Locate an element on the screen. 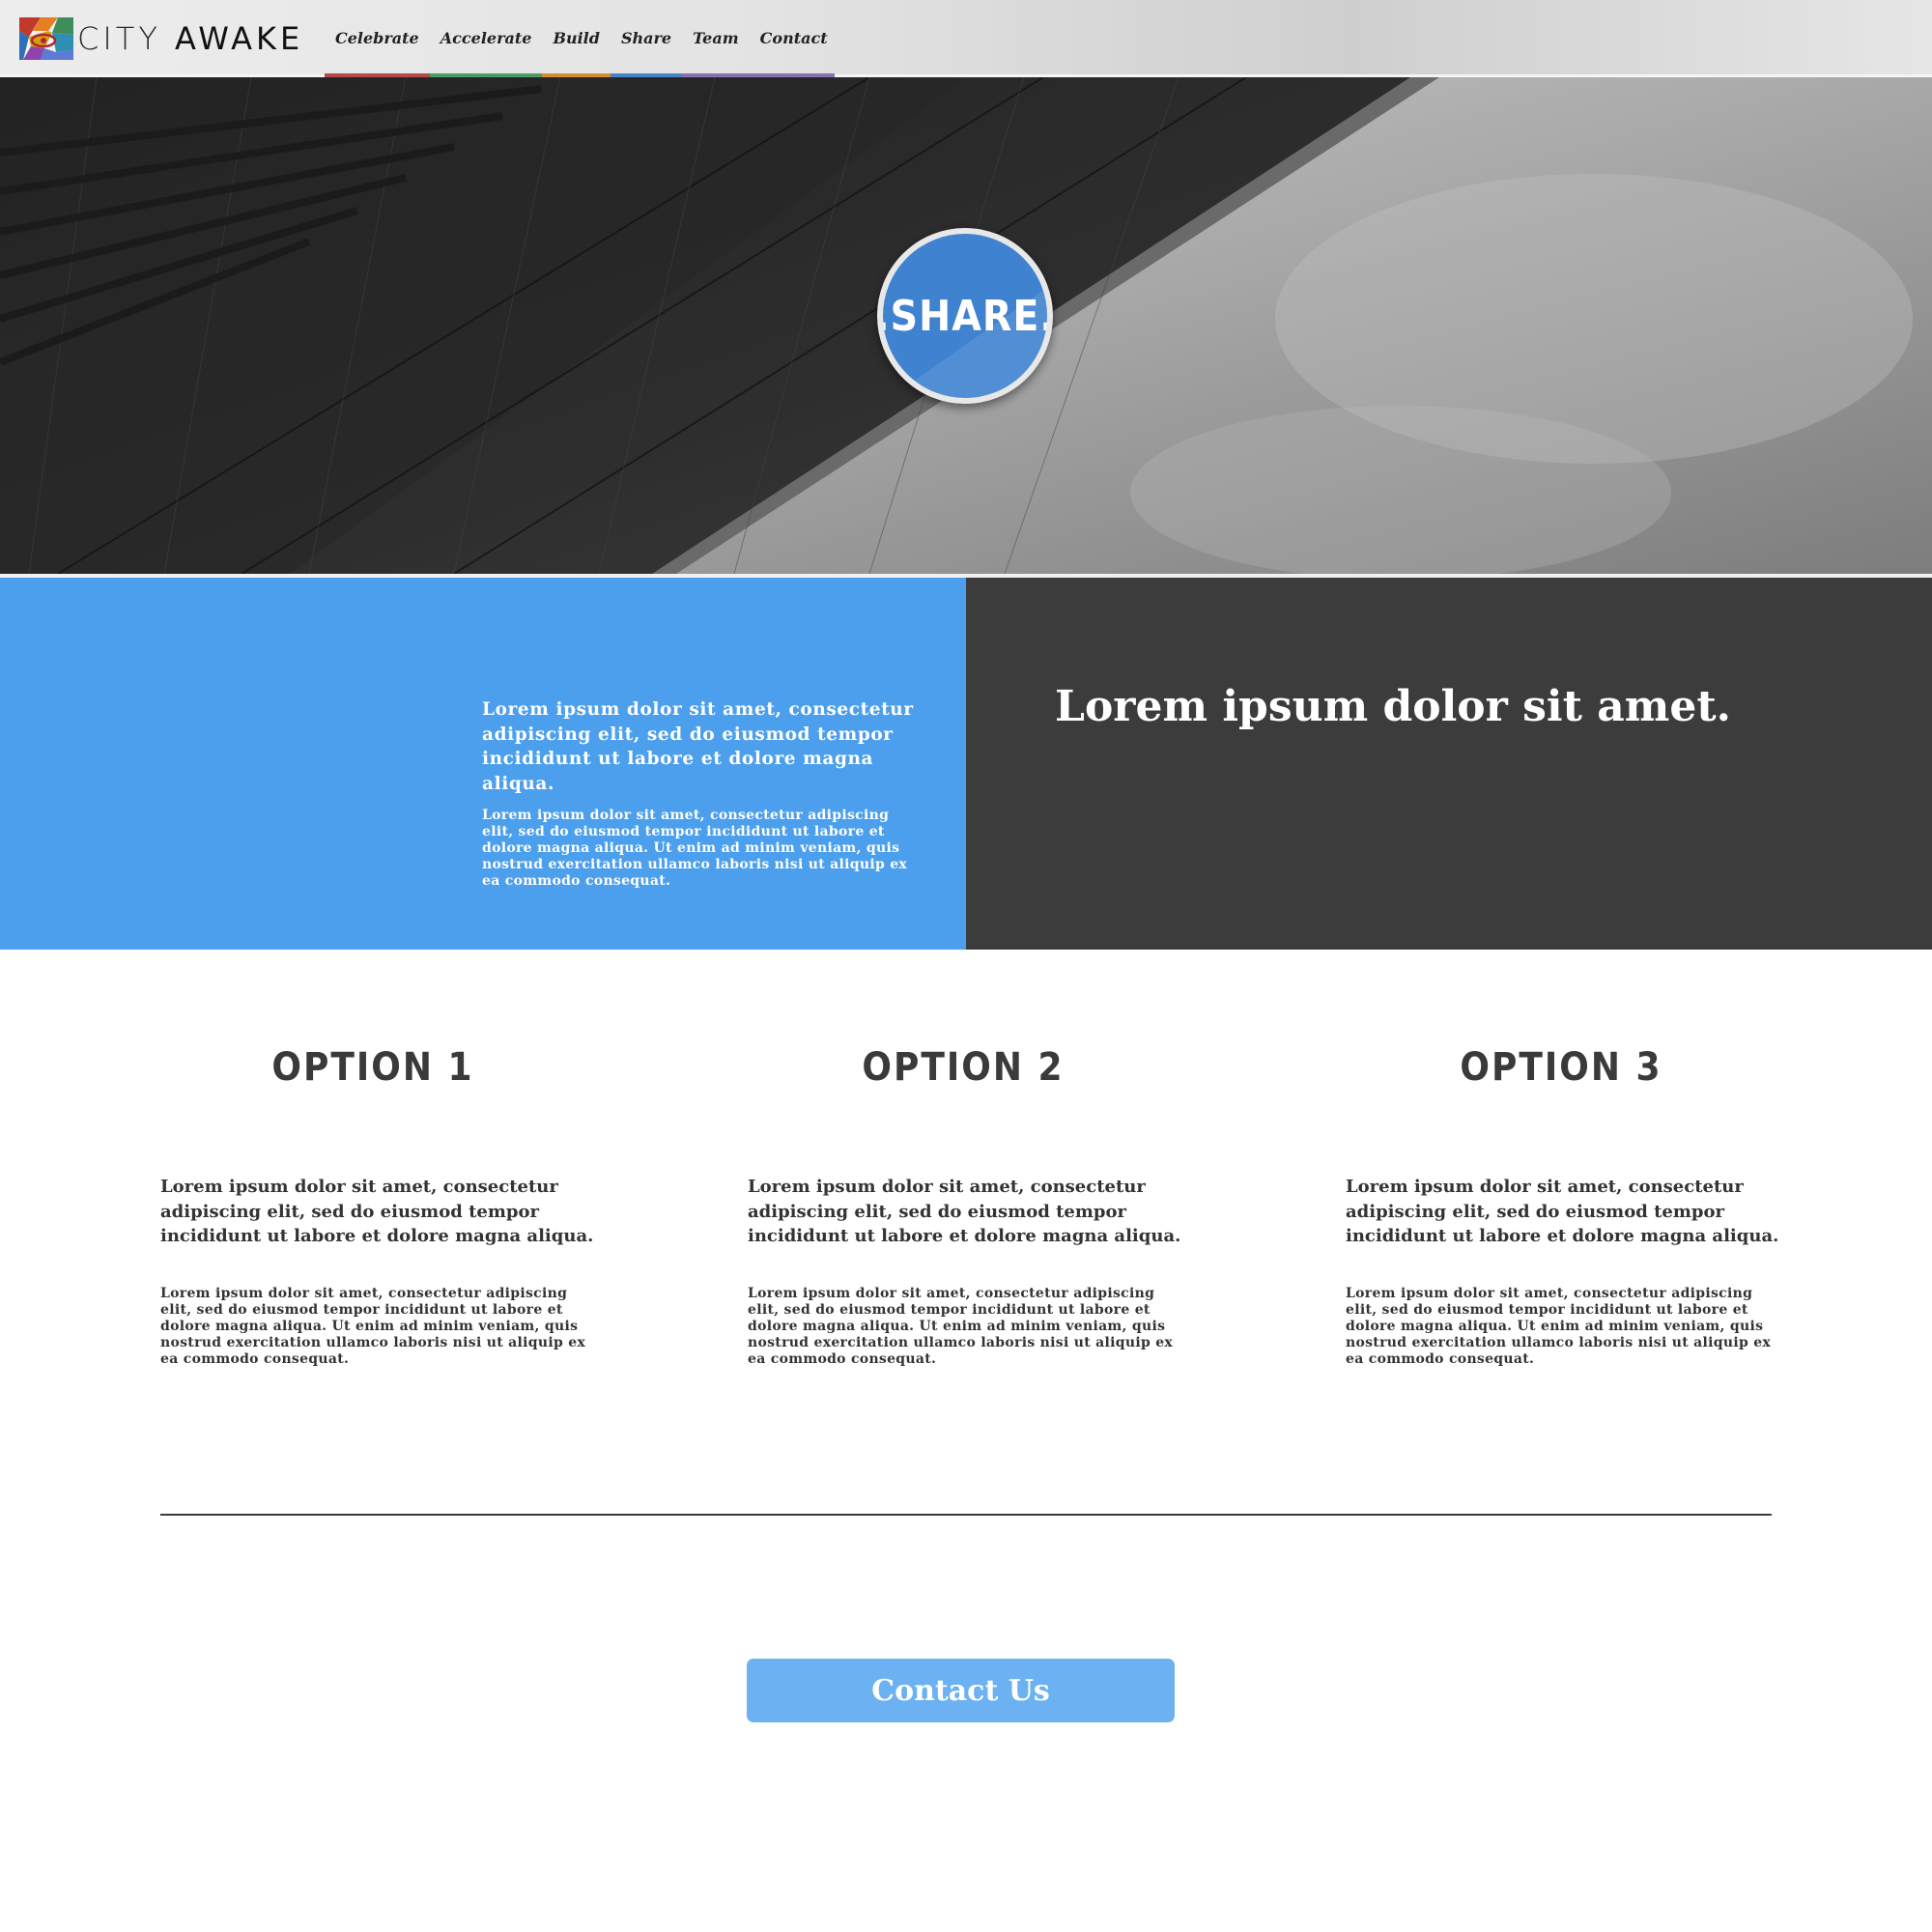  nav-item-team: Team is located at coordinates (716, 38).